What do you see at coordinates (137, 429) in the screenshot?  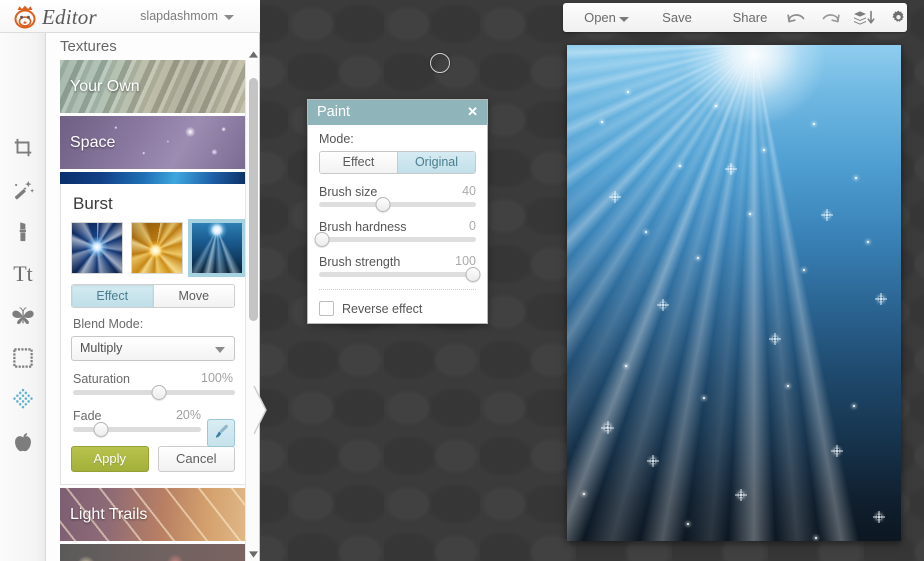 I see `fade-slider` at bounding box center [137, 429].